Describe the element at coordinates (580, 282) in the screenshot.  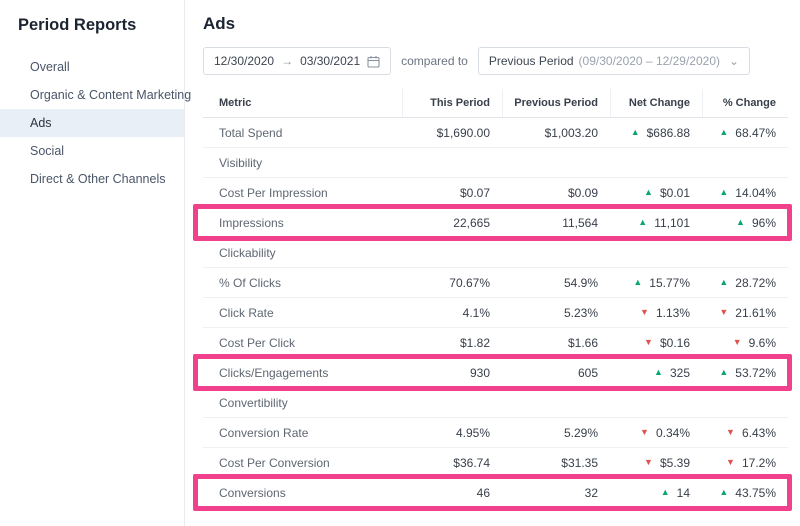
I see `previous-period-value: 54.9%` at that location.